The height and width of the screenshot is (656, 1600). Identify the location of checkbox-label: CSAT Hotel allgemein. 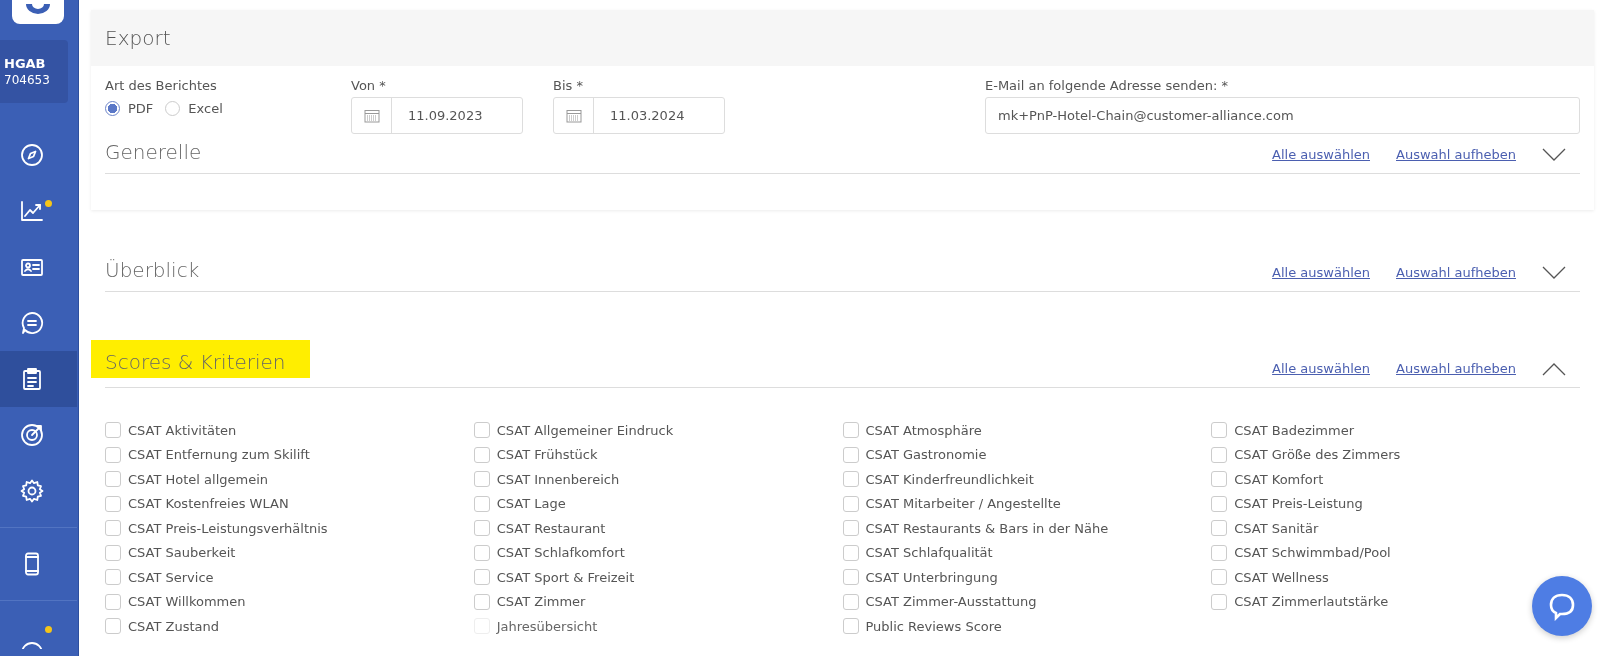
(198, 479).